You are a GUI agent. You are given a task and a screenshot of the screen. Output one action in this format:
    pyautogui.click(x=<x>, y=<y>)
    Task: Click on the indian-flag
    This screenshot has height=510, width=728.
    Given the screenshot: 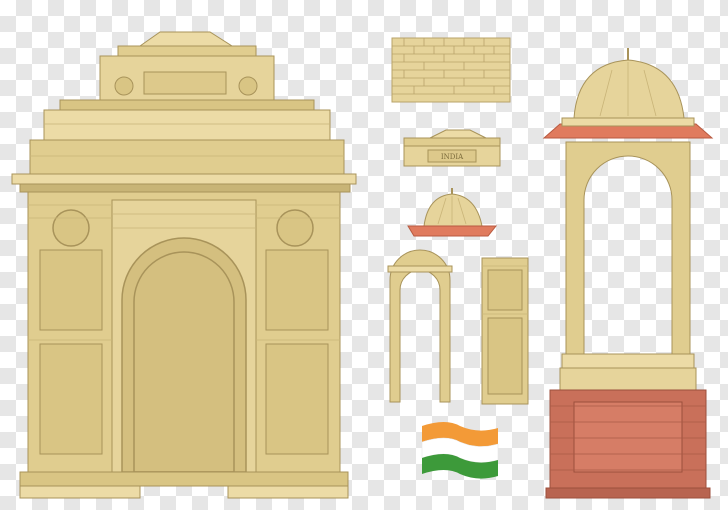 What is the action you would take?
    pyautogui.click(x=460, y=450)
    